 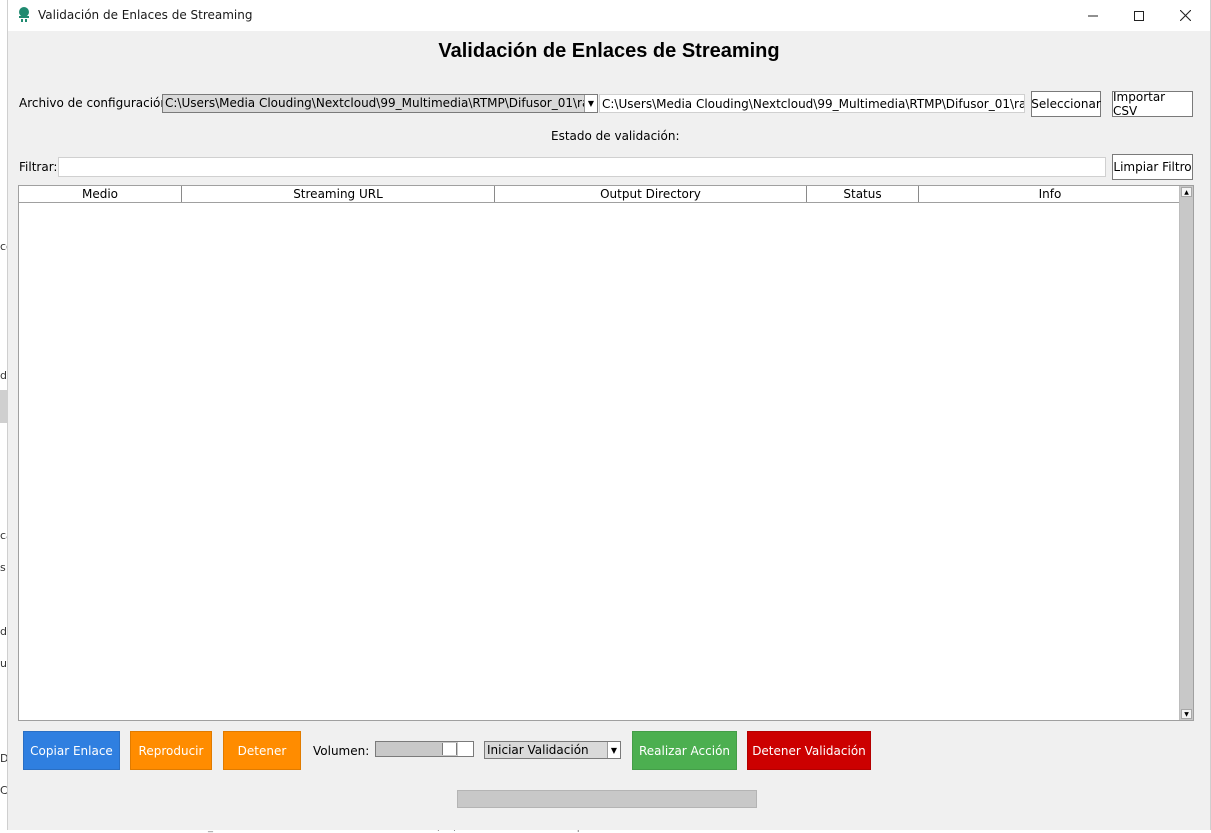 I want to click on minimize-button, so click(x=1093, y=15).